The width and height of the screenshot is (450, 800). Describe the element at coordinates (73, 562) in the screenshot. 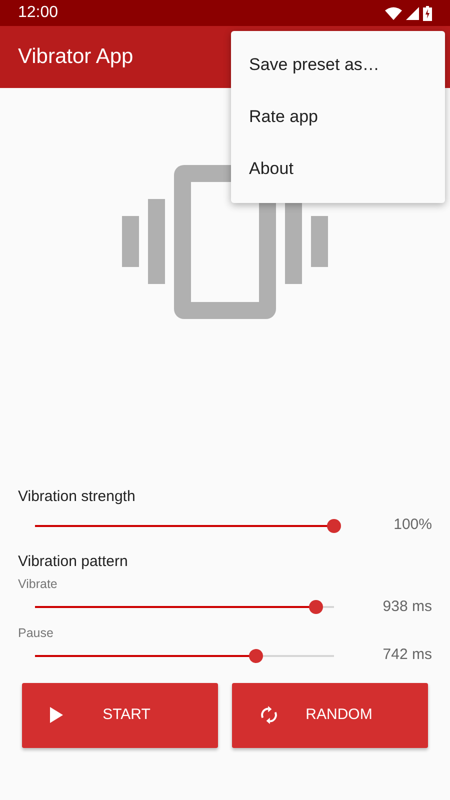

I see `section-title: Vibration pattern` at that location.